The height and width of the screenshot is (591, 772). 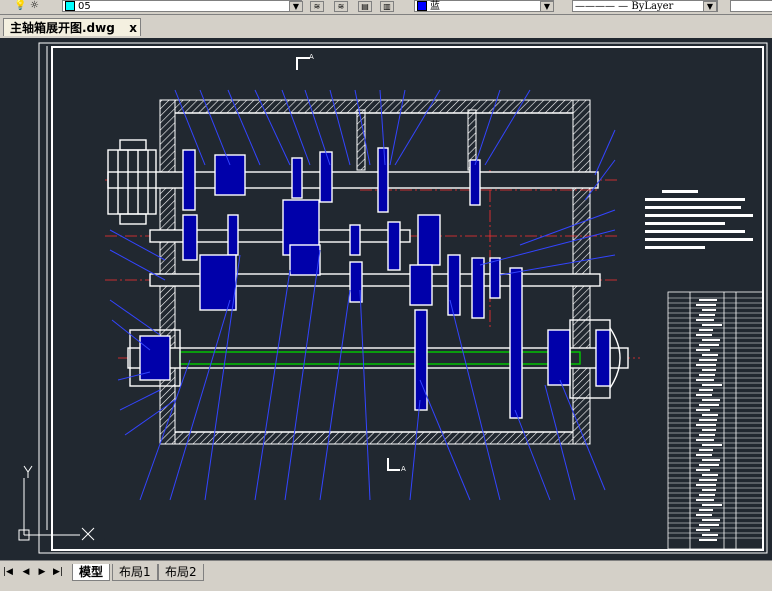 I want to click on prev-tab-icon: ◀, so click(x=26, y=572).